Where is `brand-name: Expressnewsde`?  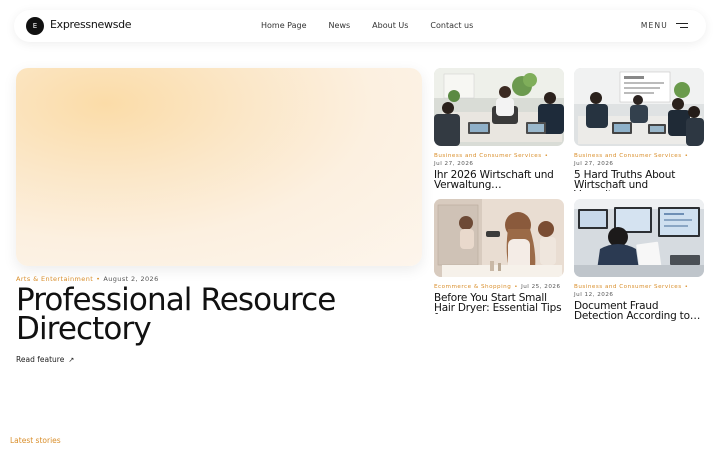
brand-name: Expressnewsde is located at coordinates (91, 24).